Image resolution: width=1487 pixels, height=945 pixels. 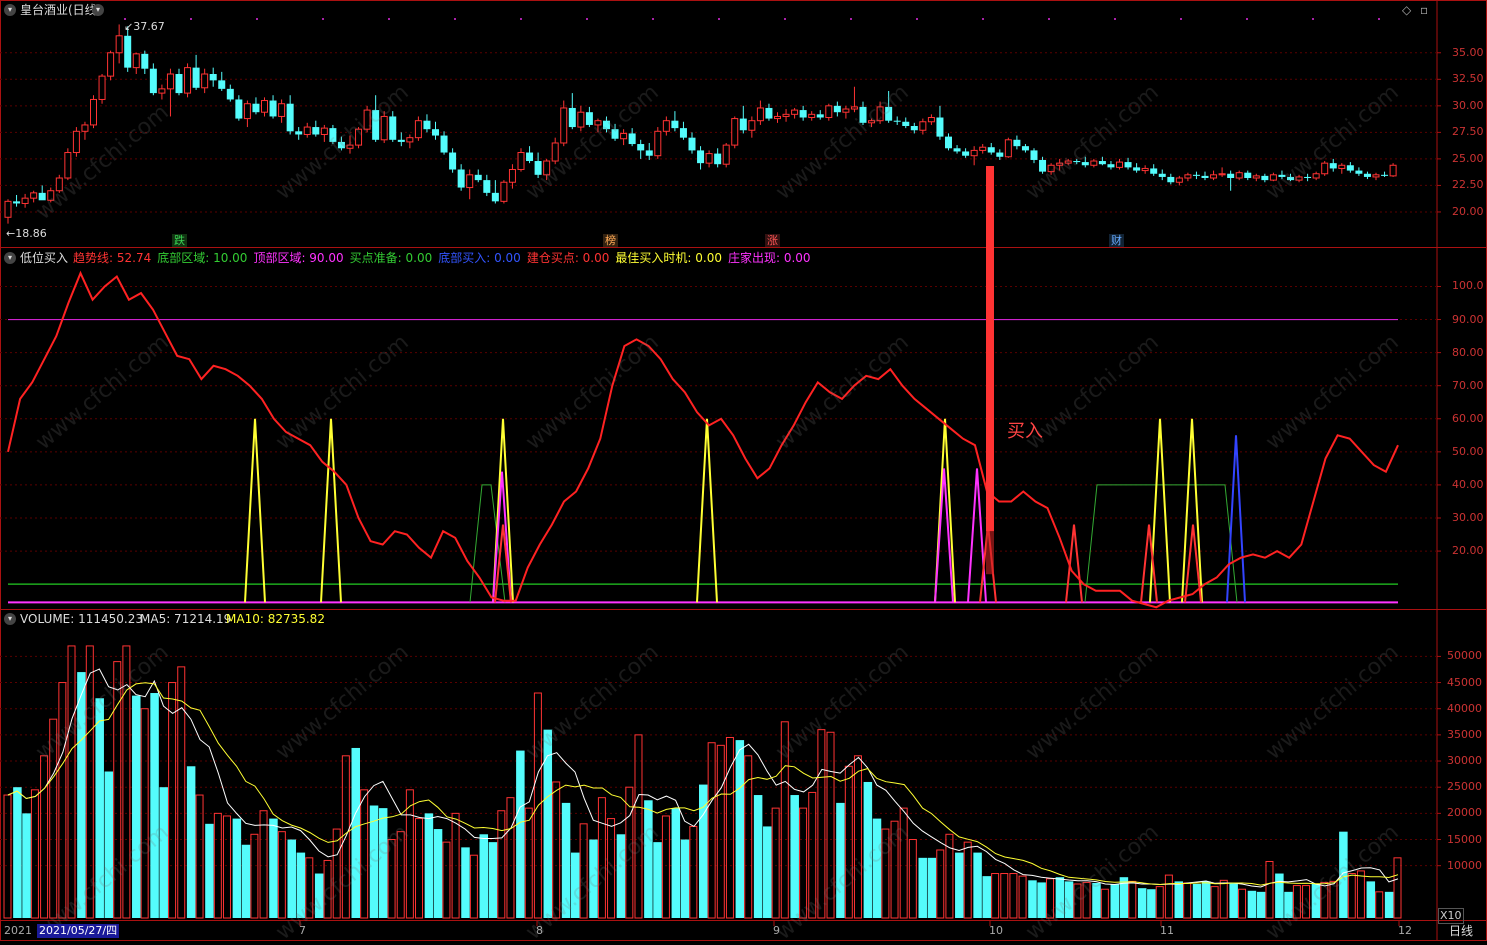 What do you see at coordinates (179, 240) in the screenshot?
I see `event-marker-0: 跌` at bounding box center [179, 240].